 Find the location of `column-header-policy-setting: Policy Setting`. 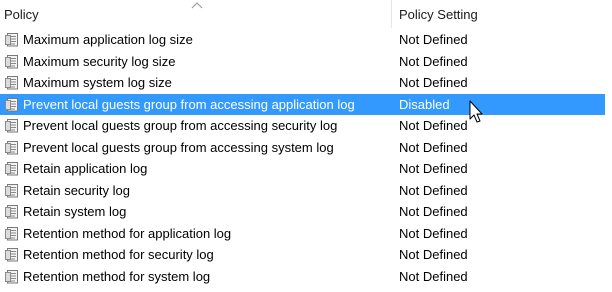

column-header-policy-setting: Policy Setting is located at coordinates (502, 14).